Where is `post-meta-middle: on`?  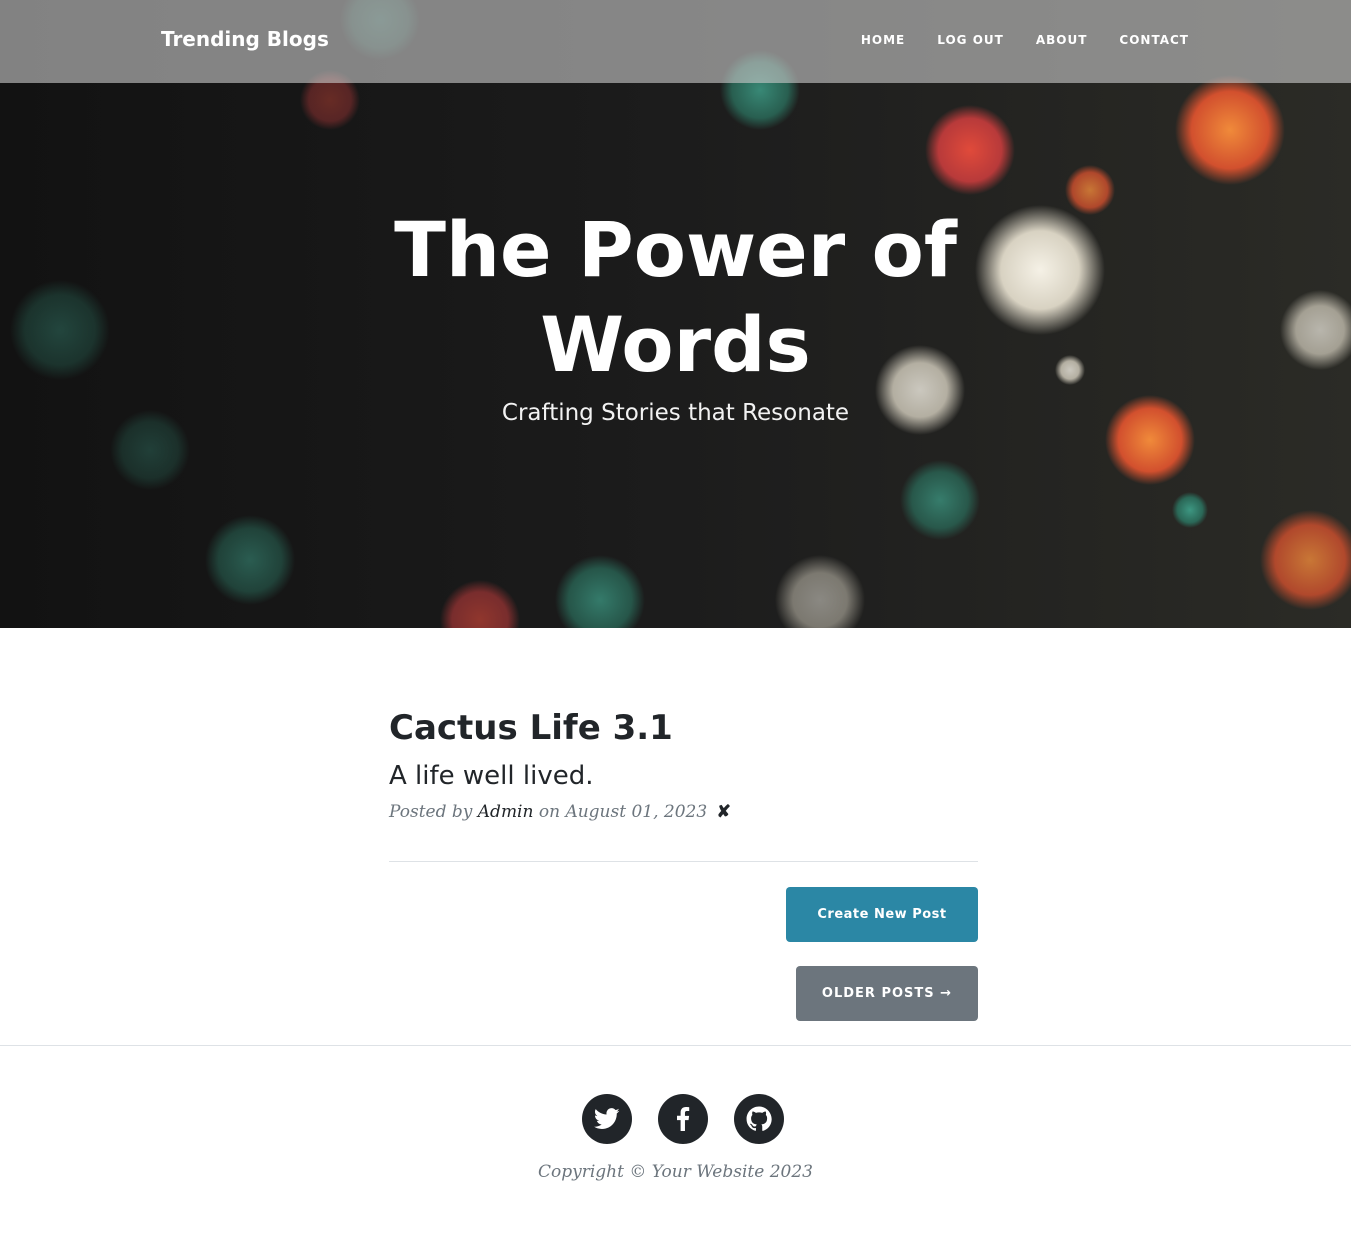
post-meta-middle: on is located at coordinates (549, 812).